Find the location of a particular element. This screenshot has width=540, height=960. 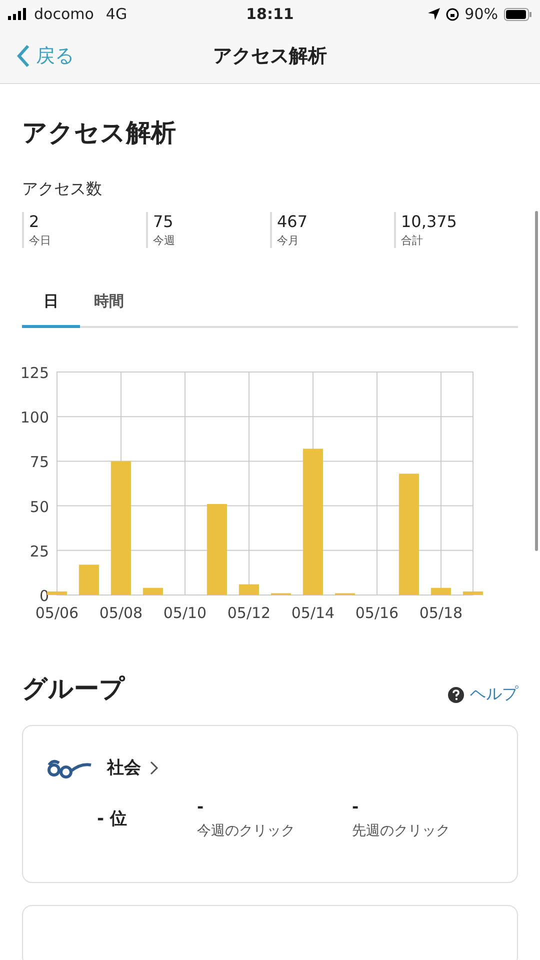

y-tick-label: 25 is located at coordinates (39, 551).